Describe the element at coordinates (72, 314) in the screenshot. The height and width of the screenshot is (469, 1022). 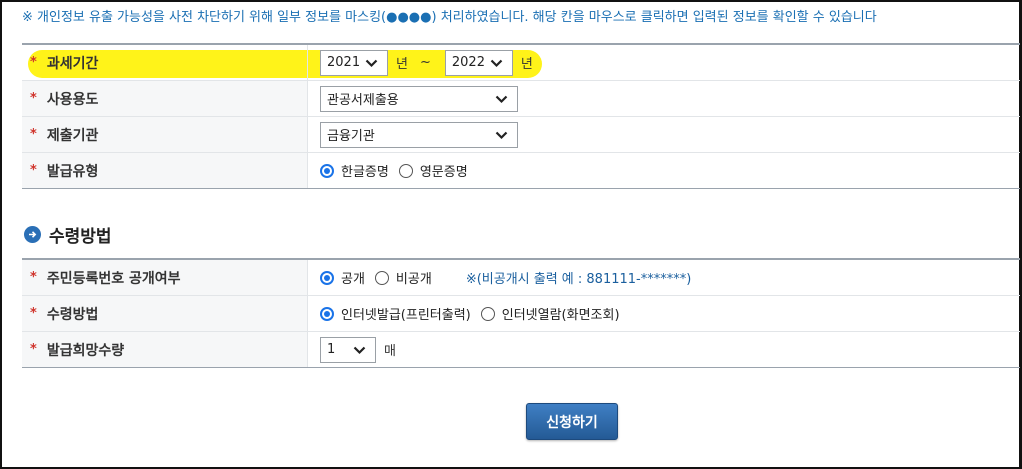
I see `receive-method-label: 수령방법` at that location.